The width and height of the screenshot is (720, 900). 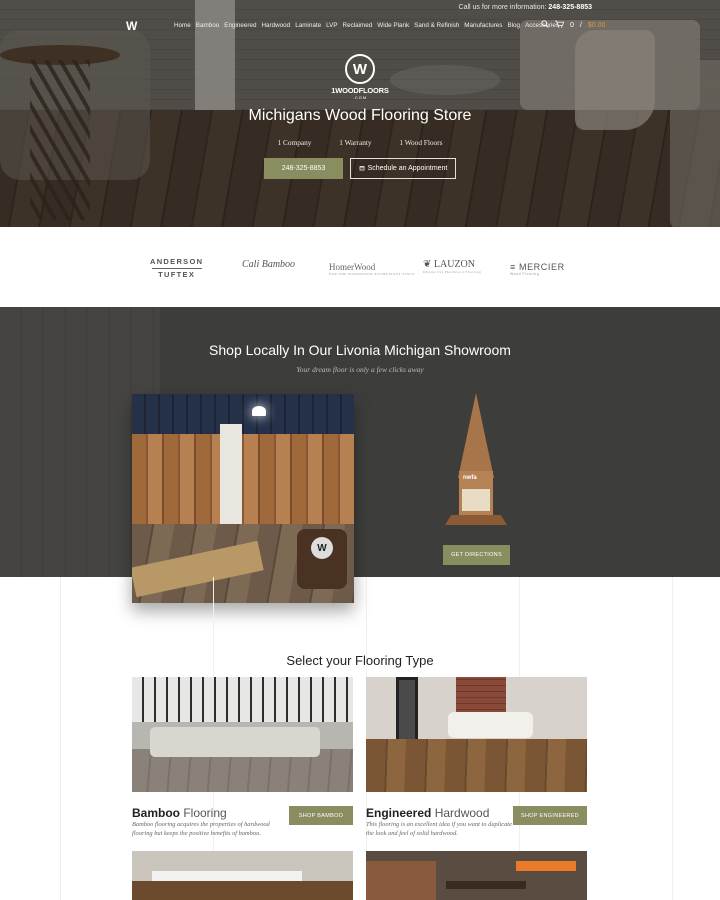 What do you see at coordinates (545, 25) in the screenshot?
I see `search-icon` at bounding box center [545, 25].